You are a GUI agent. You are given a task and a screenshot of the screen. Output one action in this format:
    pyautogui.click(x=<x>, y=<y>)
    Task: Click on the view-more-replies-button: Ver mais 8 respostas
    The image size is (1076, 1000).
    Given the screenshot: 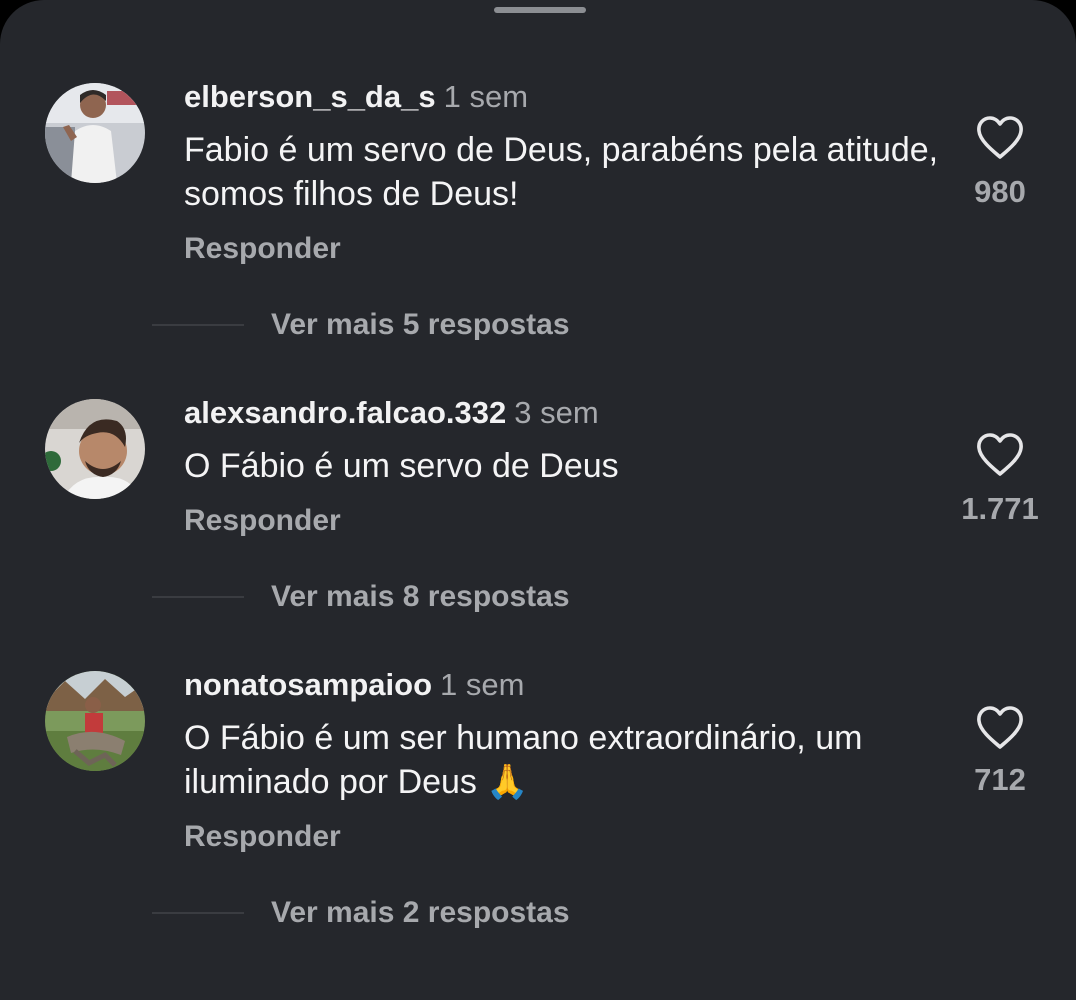 What is the action you would take?
    pyautogui.click(x=420, y=597)
    